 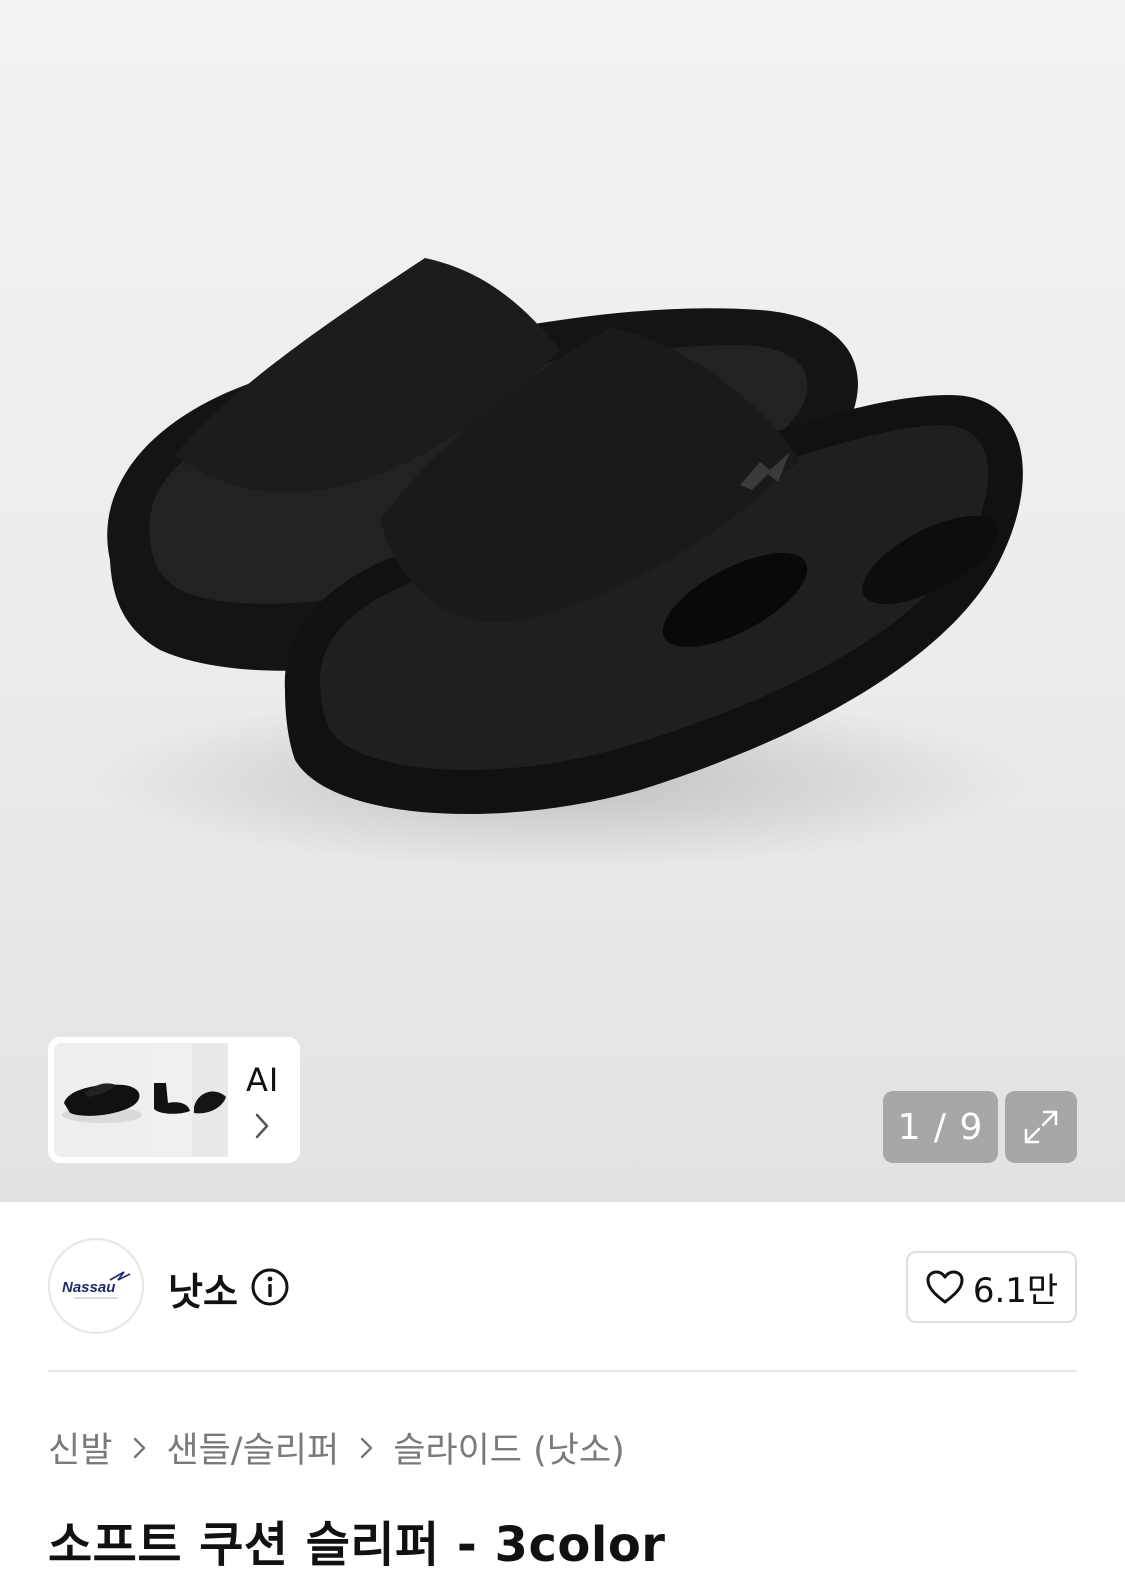 I want to click on breadcrumb-item-slide: 슬라이드 (낫소), so click(x=509, y=1447).